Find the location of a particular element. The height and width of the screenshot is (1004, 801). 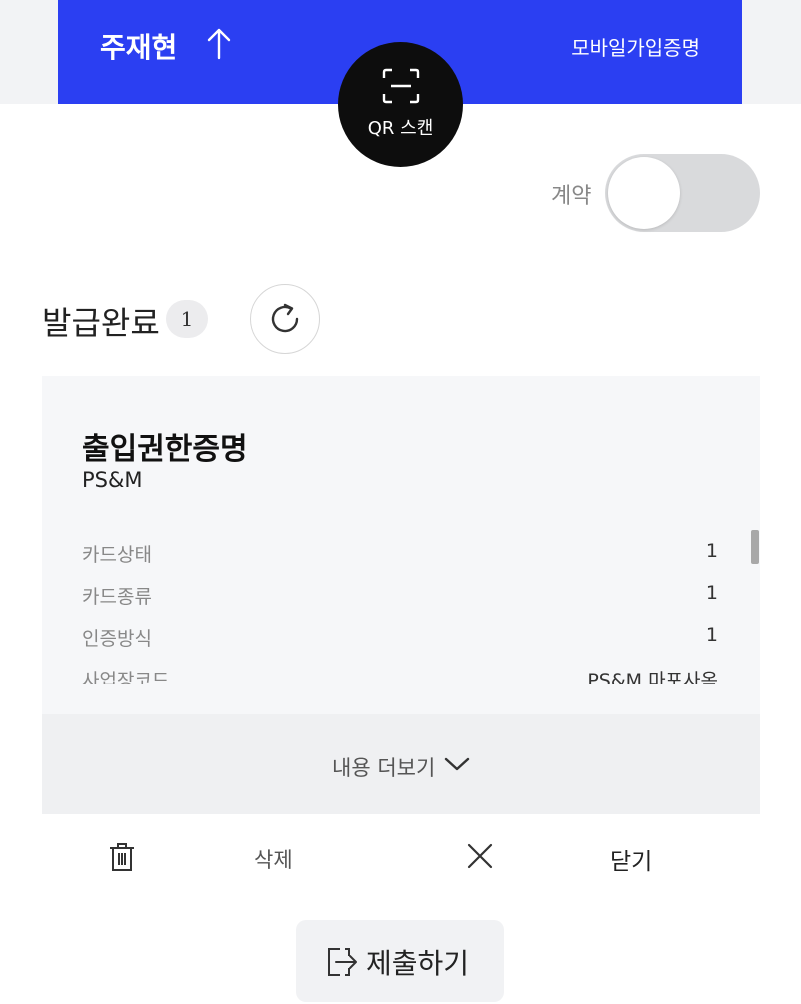

user-name: 주재현 is located at coordinates (138, 46).